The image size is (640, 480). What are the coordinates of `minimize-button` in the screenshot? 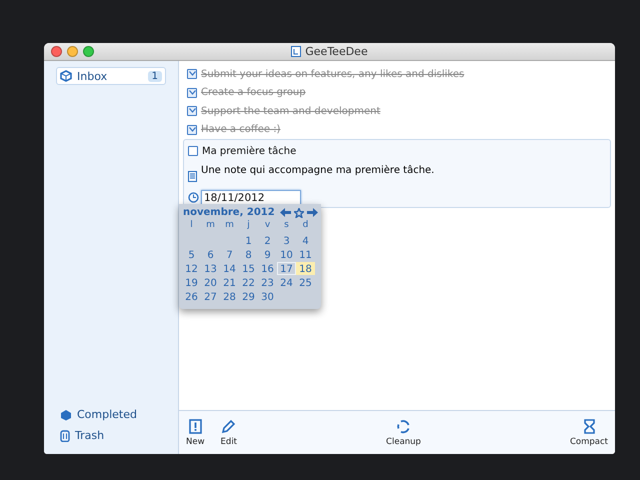 It's located at (72, 51).